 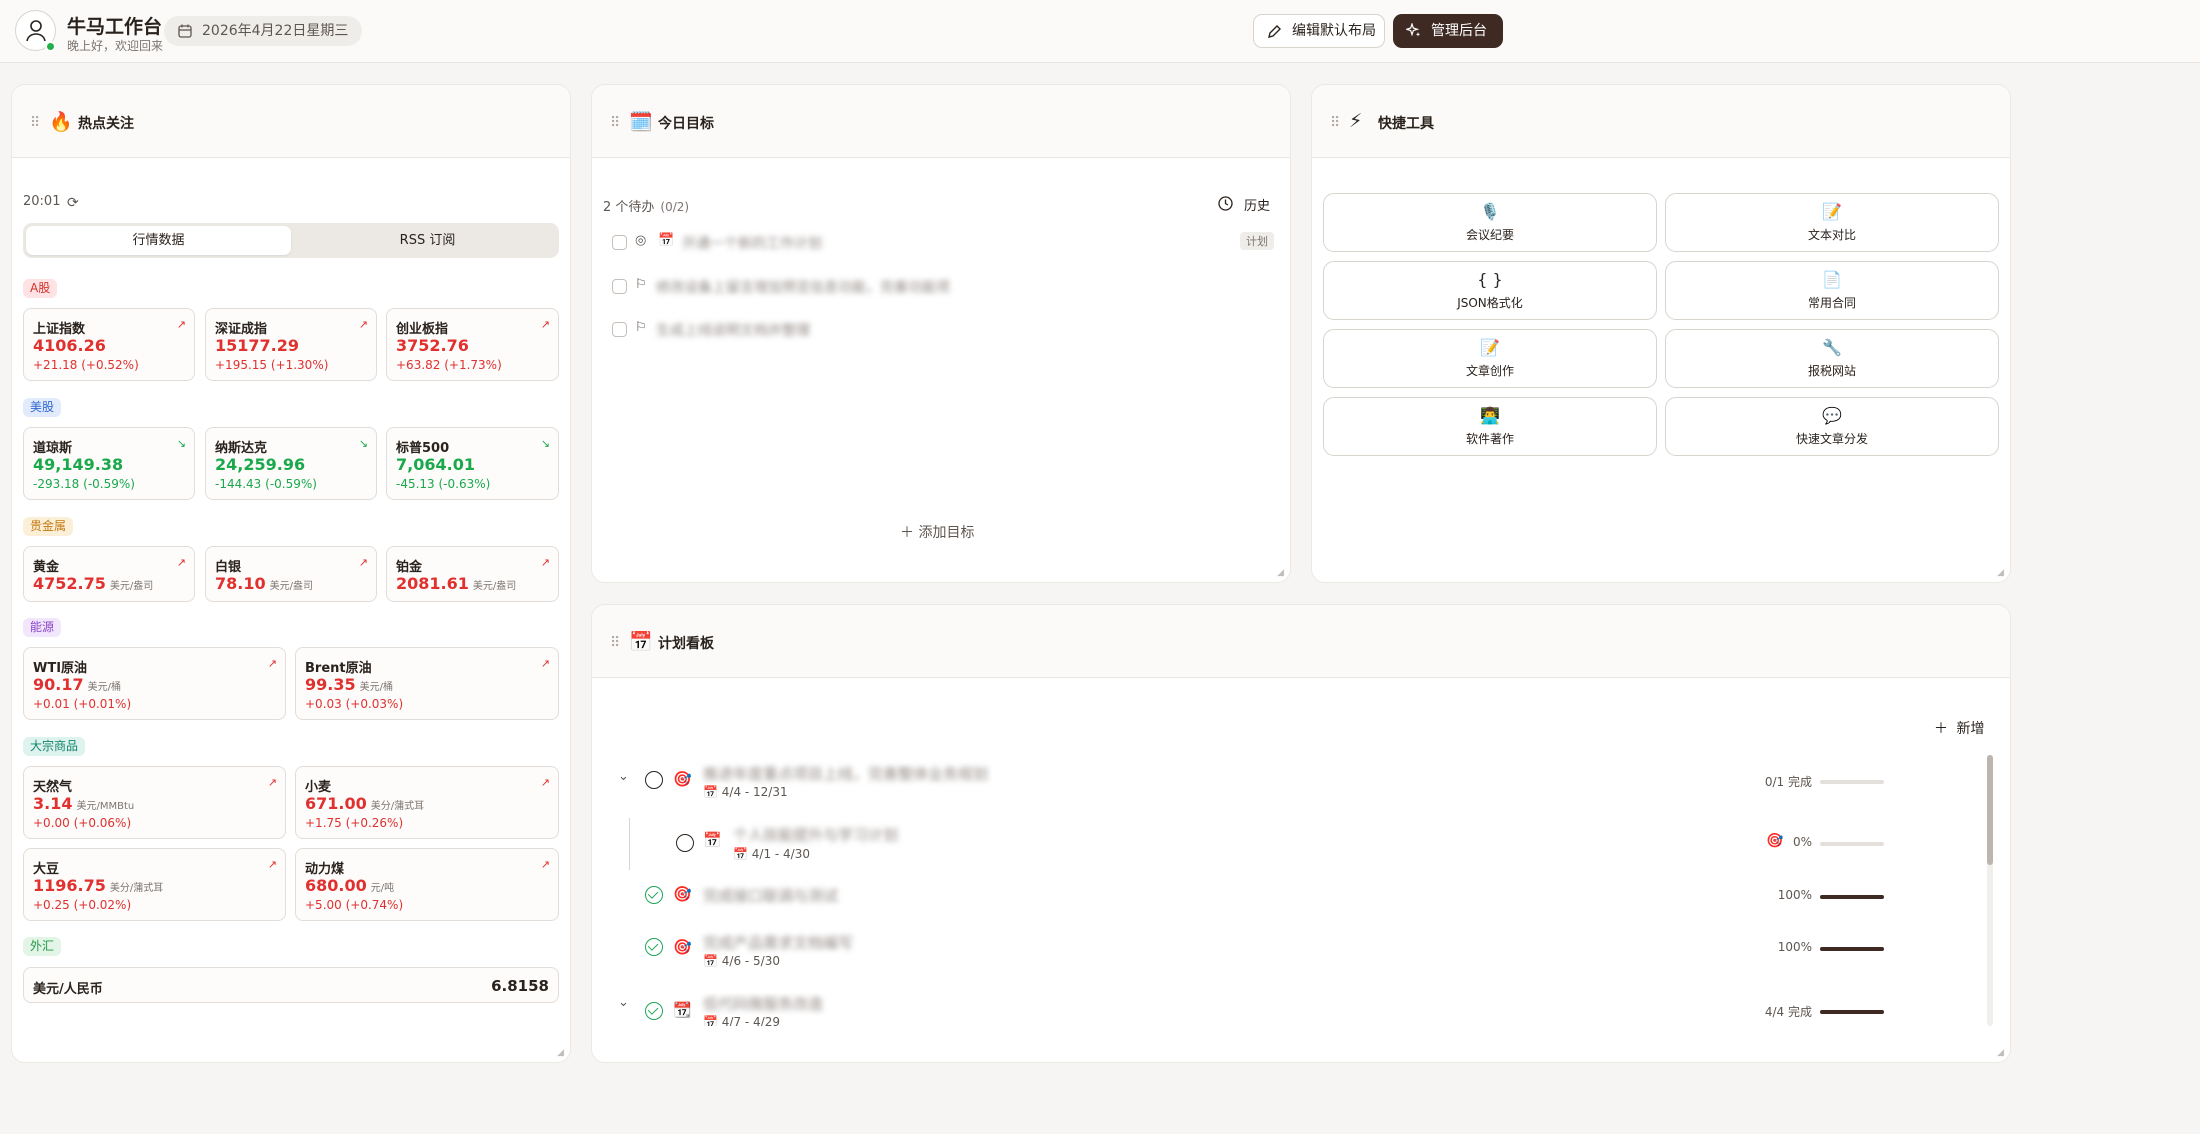 What do you see at coordinates (1832, 222) in the screenshot?
I see `tool-text-diff: 📝 文本对比` at bounding box center [1832, 222].